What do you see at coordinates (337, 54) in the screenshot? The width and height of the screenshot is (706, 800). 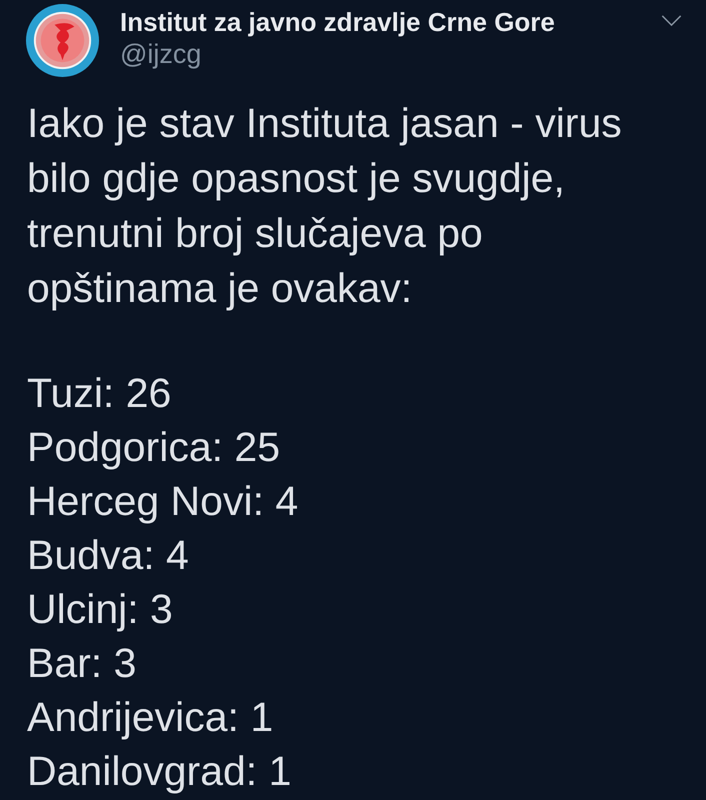 I see `author-handle: @ijzcg` at bounding box center [337, 54].